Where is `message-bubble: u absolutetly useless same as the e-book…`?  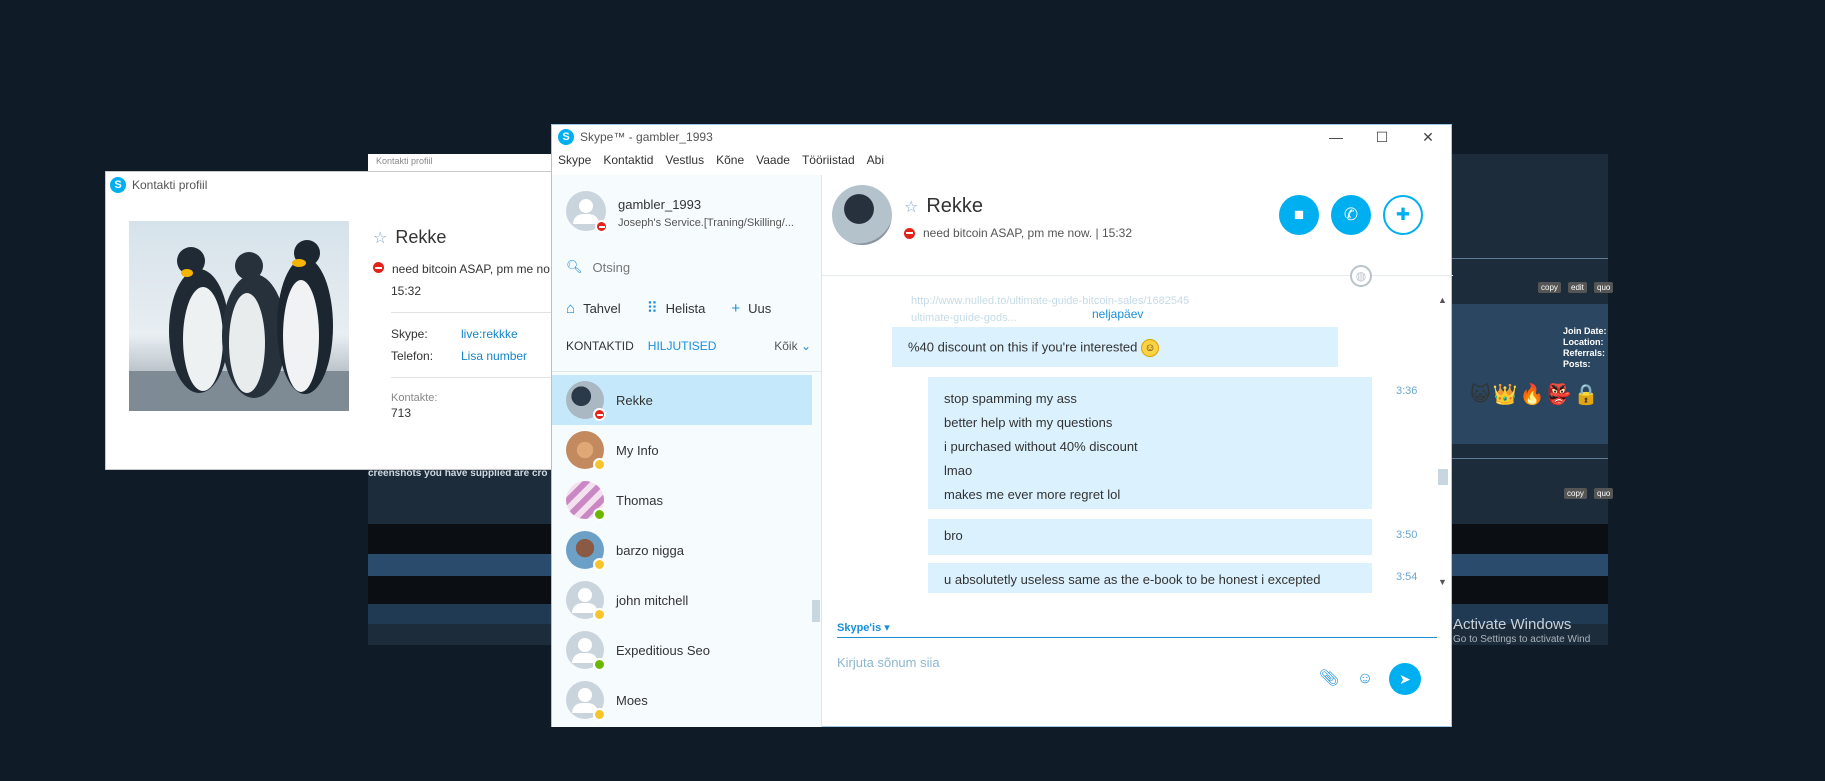
message-bubble: u absolutetly useless same as the e-book… is located at coordinates (1150, 578).